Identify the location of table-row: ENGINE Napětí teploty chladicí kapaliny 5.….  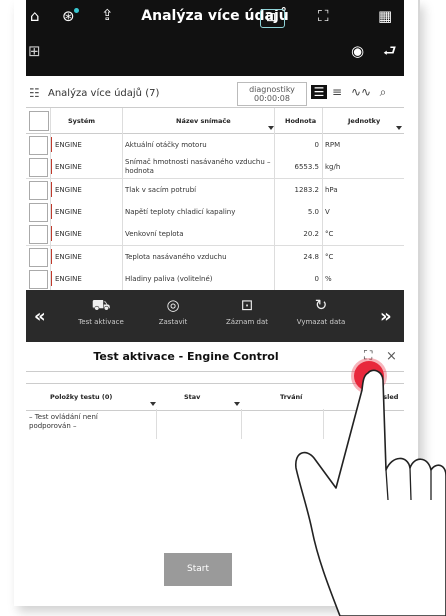
(215, 212).